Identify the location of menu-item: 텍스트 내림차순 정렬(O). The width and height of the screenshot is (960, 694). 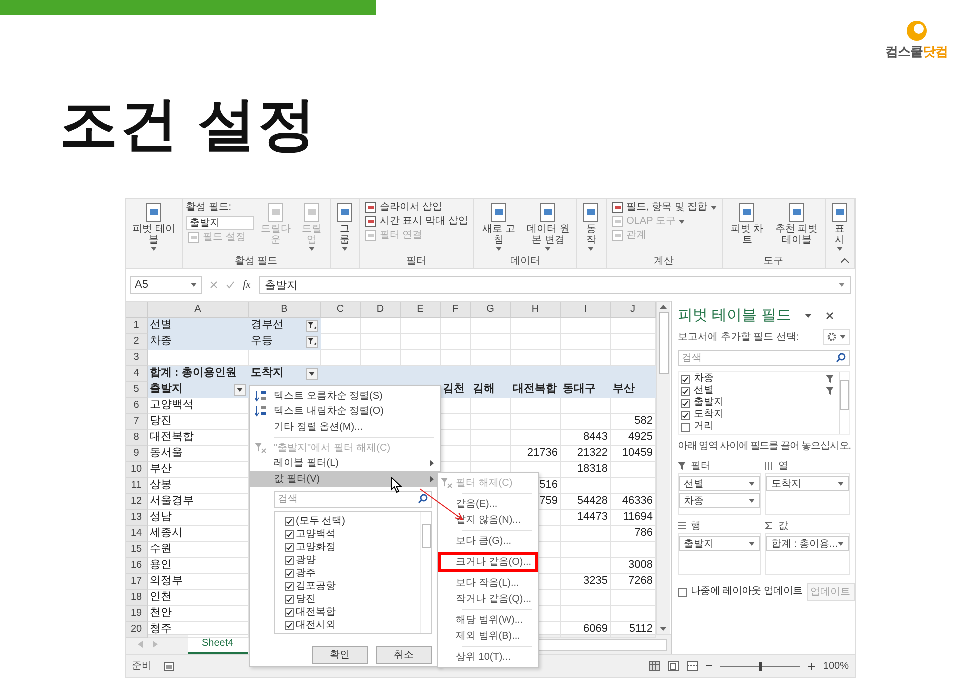
(345, 412).